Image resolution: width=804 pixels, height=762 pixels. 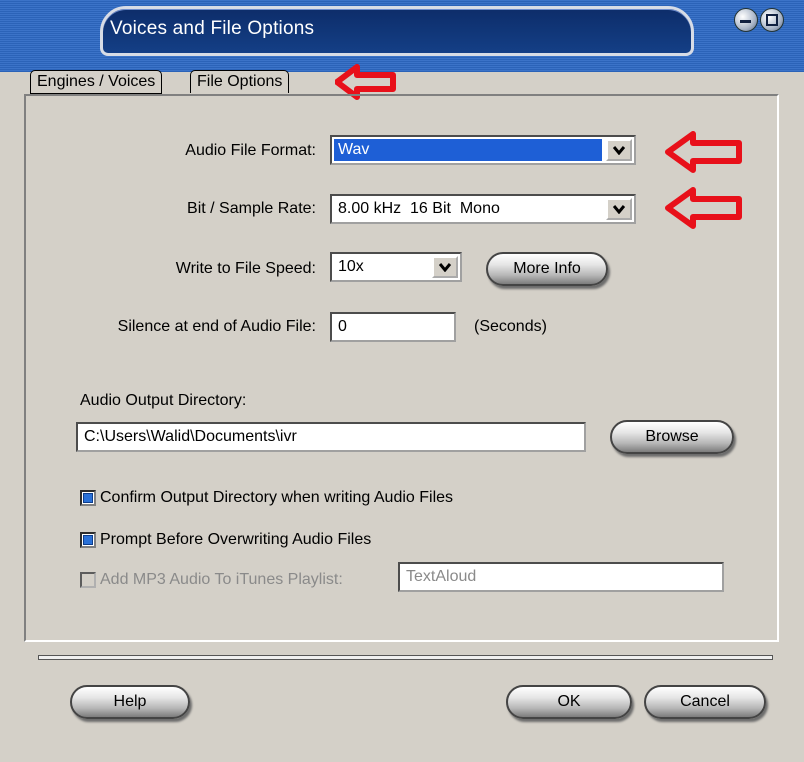 What do you see at coordinates (88, 498) in the screenshot?
I see `confirm-directory-checkbox` at bounding box center [88, 498].